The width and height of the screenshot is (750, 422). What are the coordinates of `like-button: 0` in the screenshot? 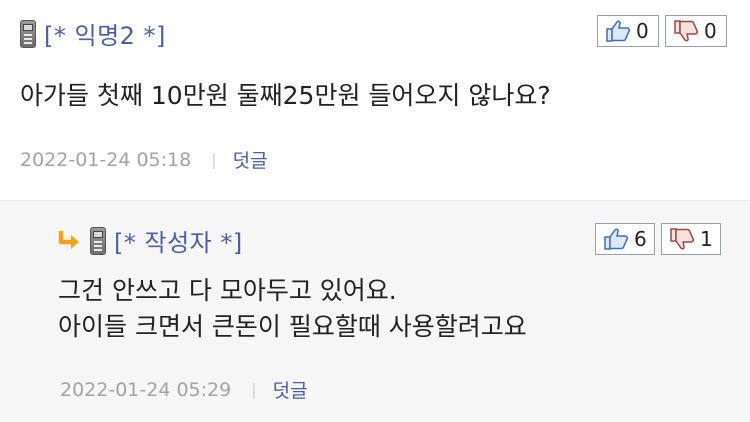 It's located at (628, 31).